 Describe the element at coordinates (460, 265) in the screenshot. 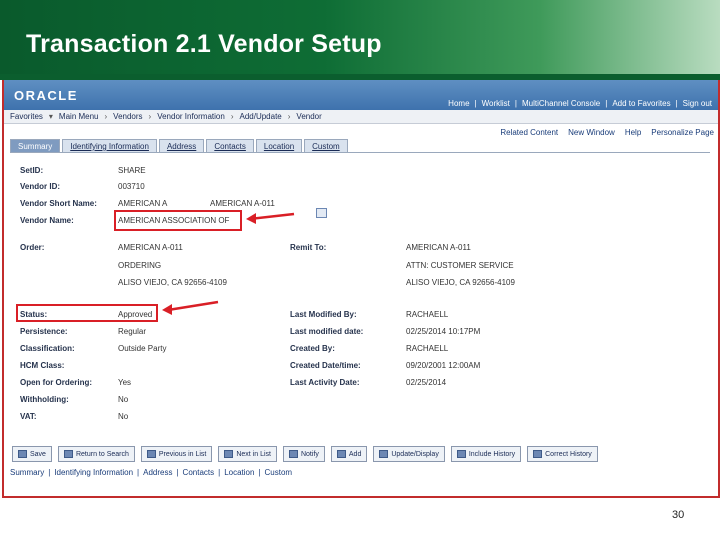

I see `remit-line-2: ATTN: CUSTOMER SERVICE` at that location.